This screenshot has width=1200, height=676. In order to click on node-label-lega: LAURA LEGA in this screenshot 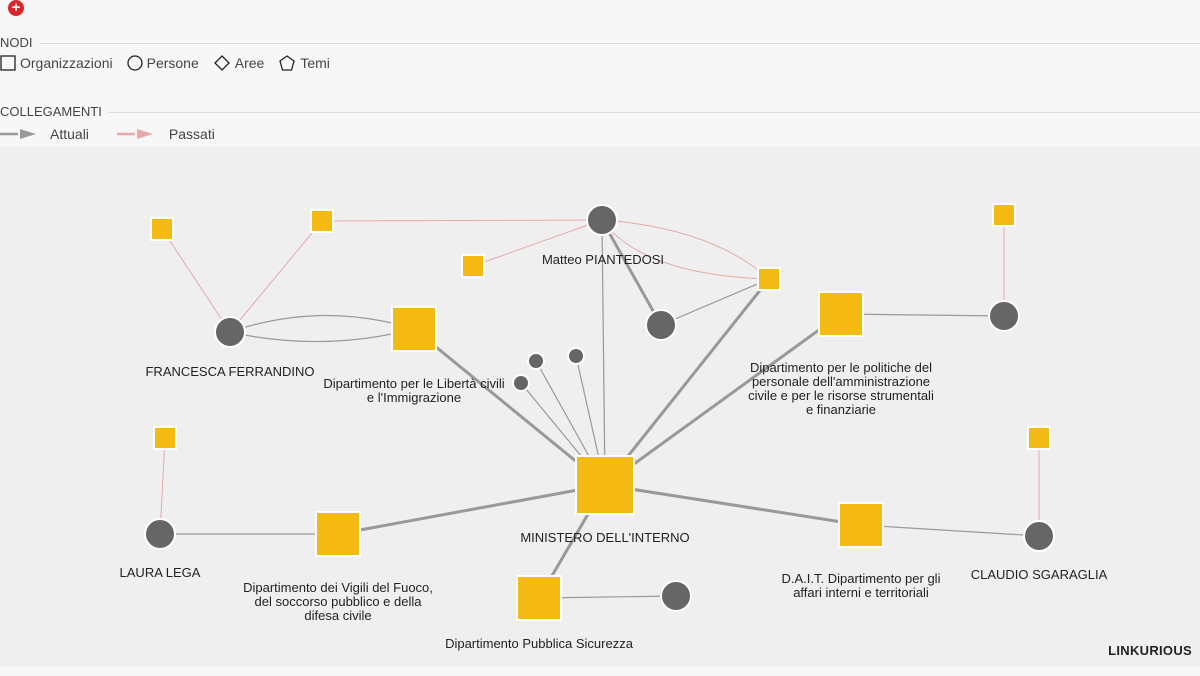, I will do `click(160, 572)`.